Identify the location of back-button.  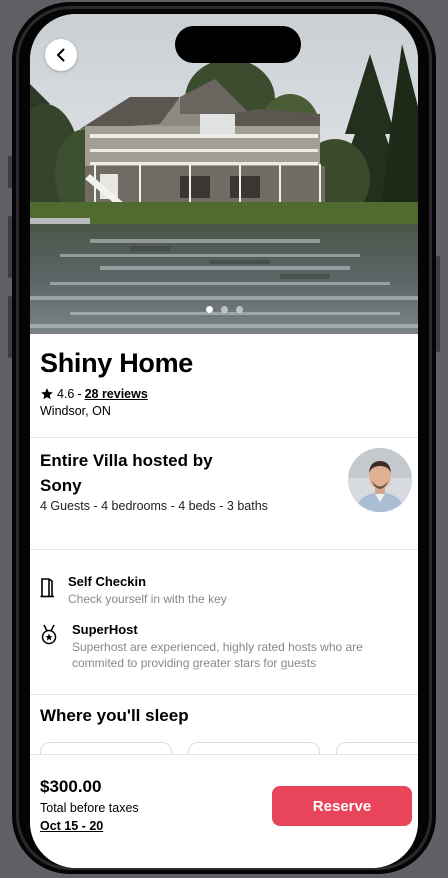
(61, 55).